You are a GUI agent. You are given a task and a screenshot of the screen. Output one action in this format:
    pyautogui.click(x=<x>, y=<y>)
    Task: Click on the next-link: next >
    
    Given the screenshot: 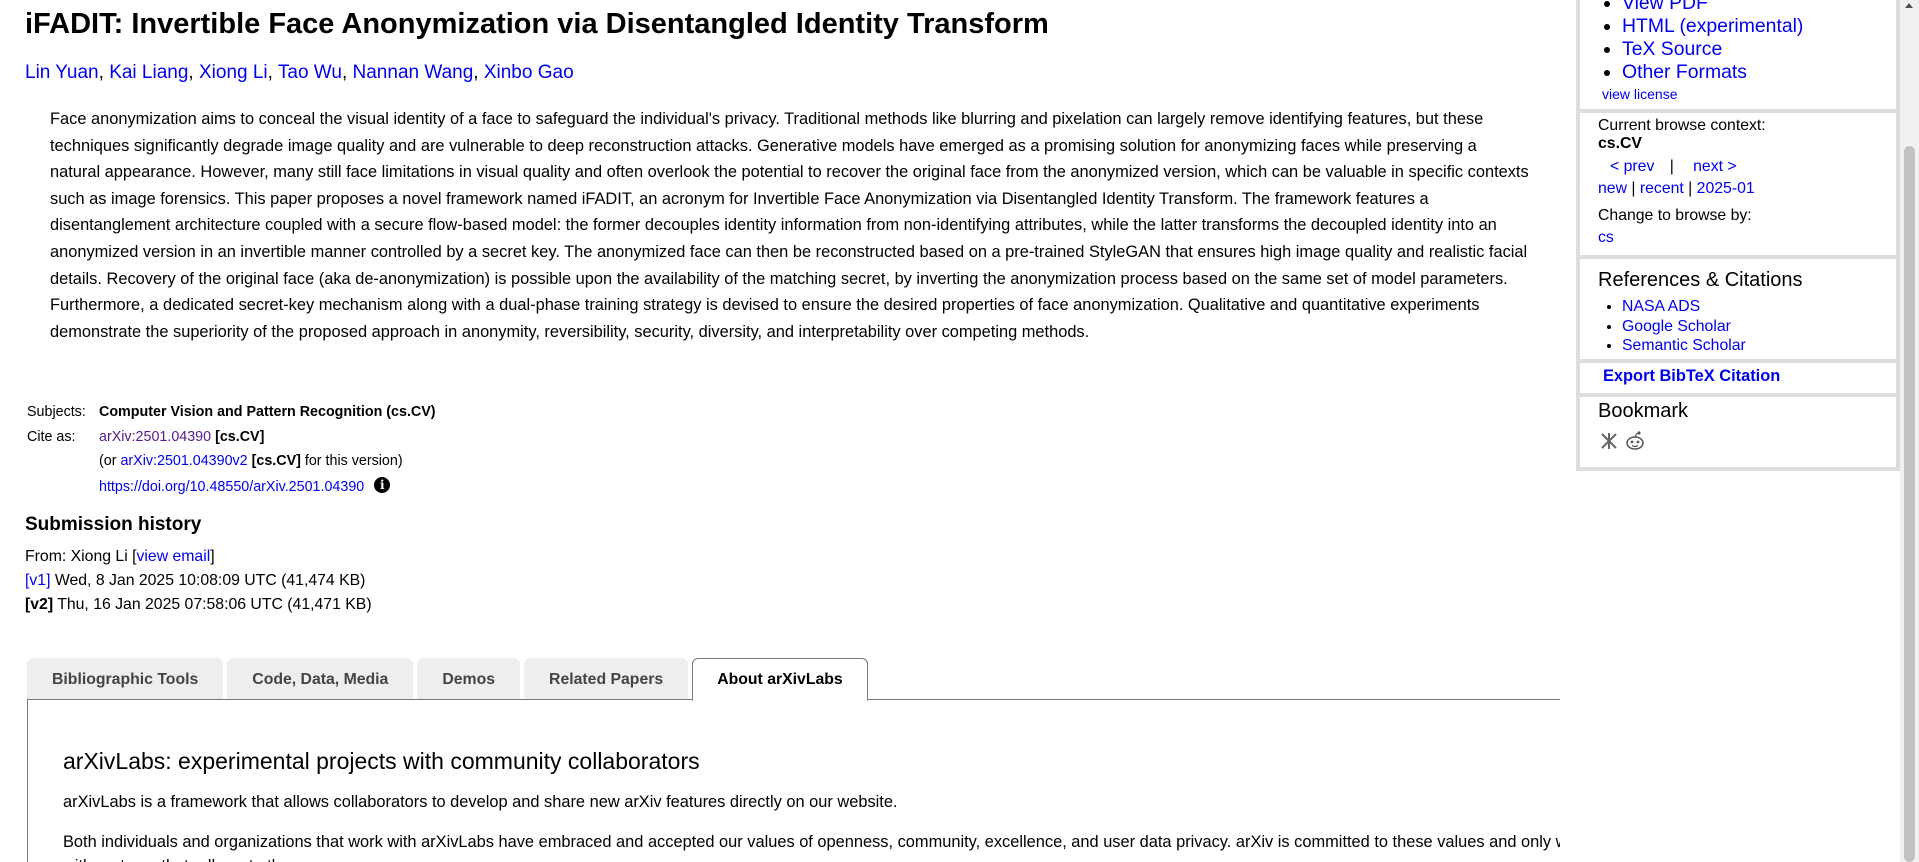 What is the action you would take?
    pyautogui.click(x=1714, y=166)
    